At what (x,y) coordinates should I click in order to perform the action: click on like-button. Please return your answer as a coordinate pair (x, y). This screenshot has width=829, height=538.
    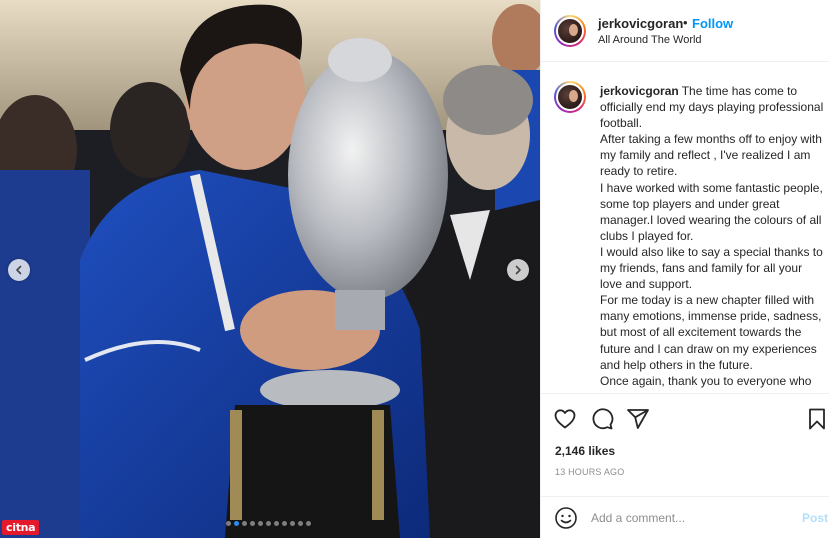
    Looking at the image, I should click on (565, 419).